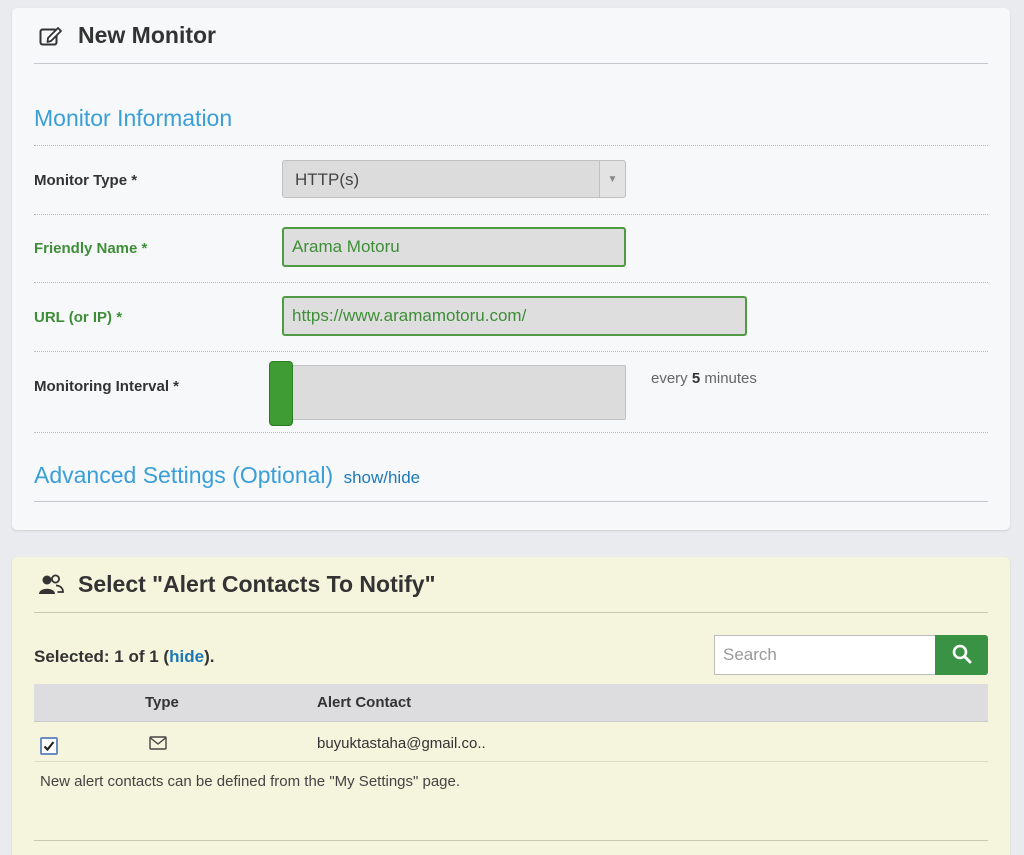 This screenshot has height=855, width=1024. I want to click on panel-title: Select "Alert Contacts To Notify", so click(257, 584).